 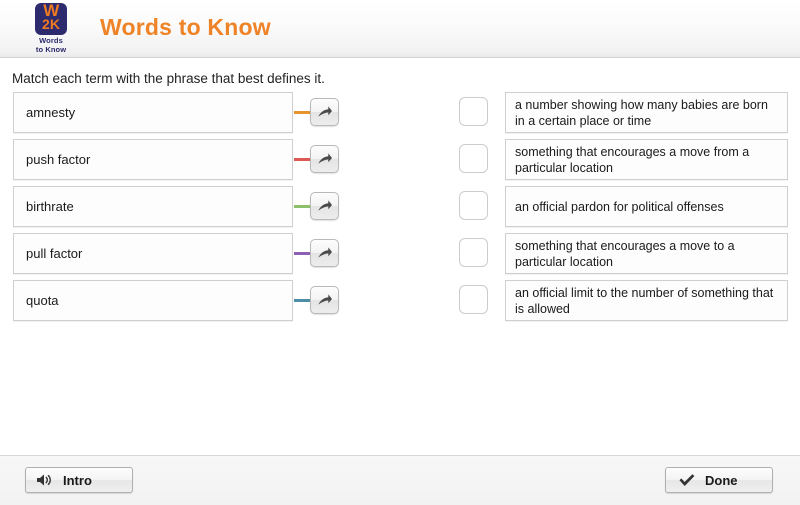 I want to click on term-label: push factor, so click(x=58, y=159).